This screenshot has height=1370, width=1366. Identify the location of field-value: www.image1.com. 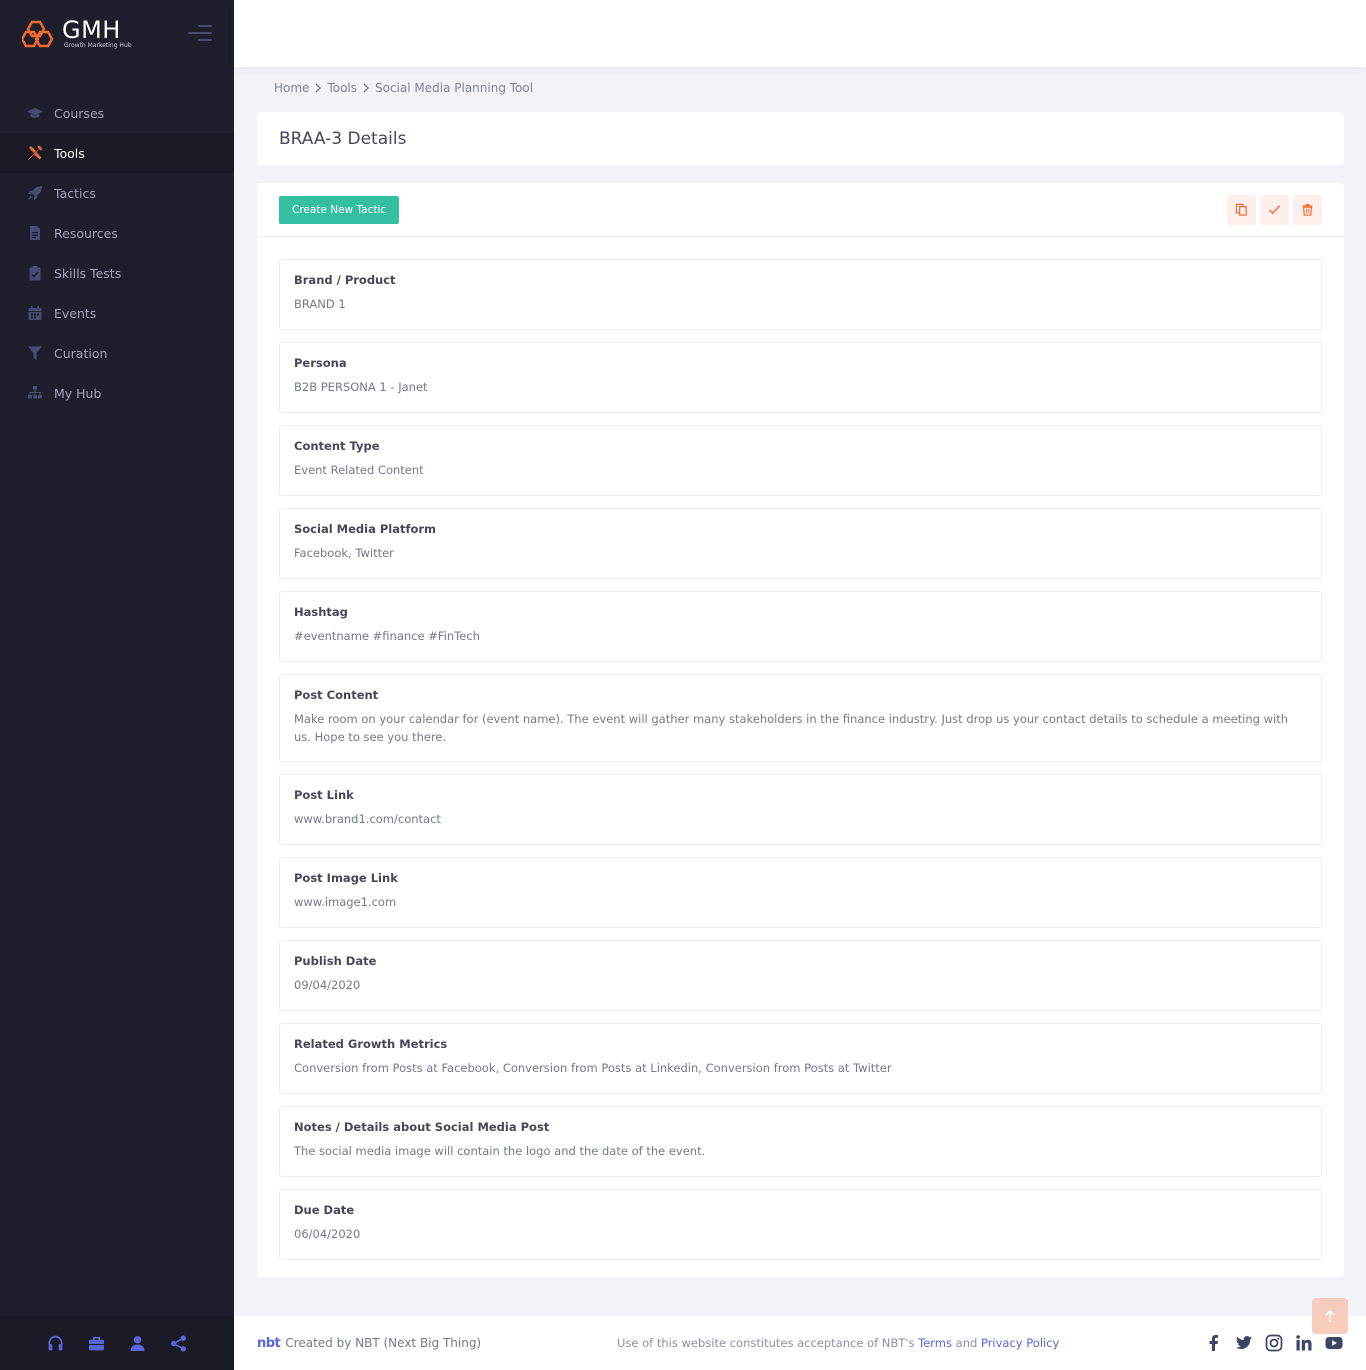
(345, 902).